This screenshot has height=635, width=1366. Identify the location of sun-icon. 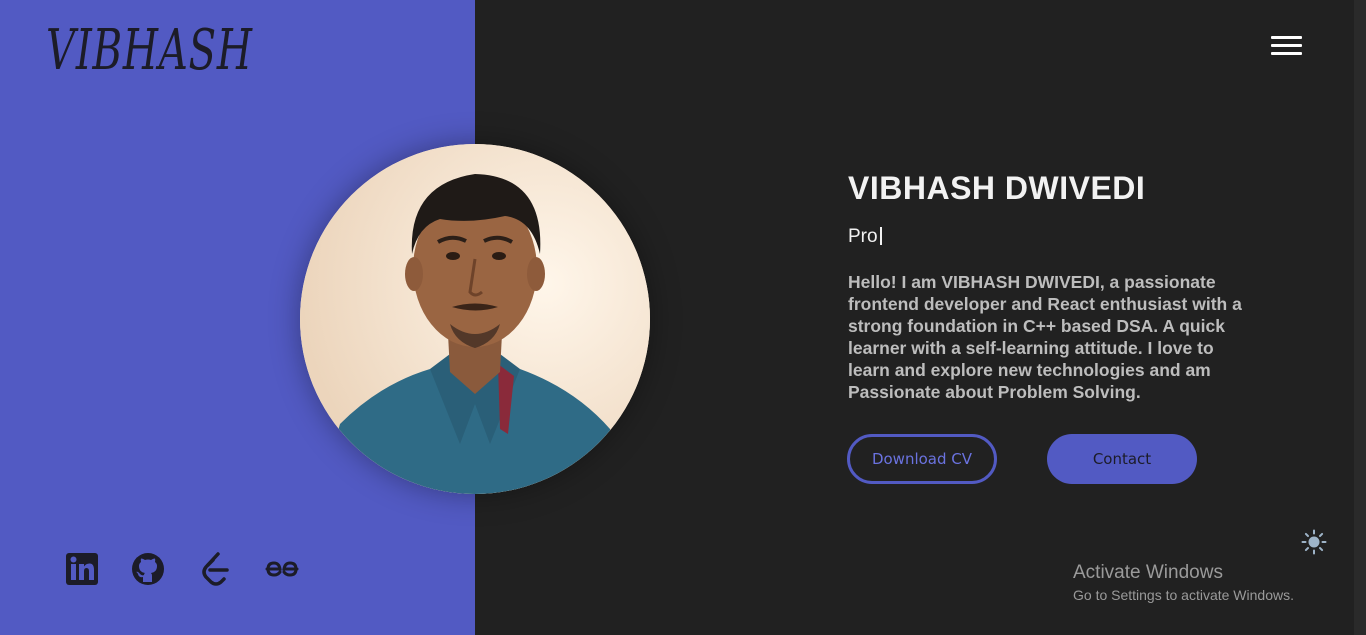
(1314, 542).